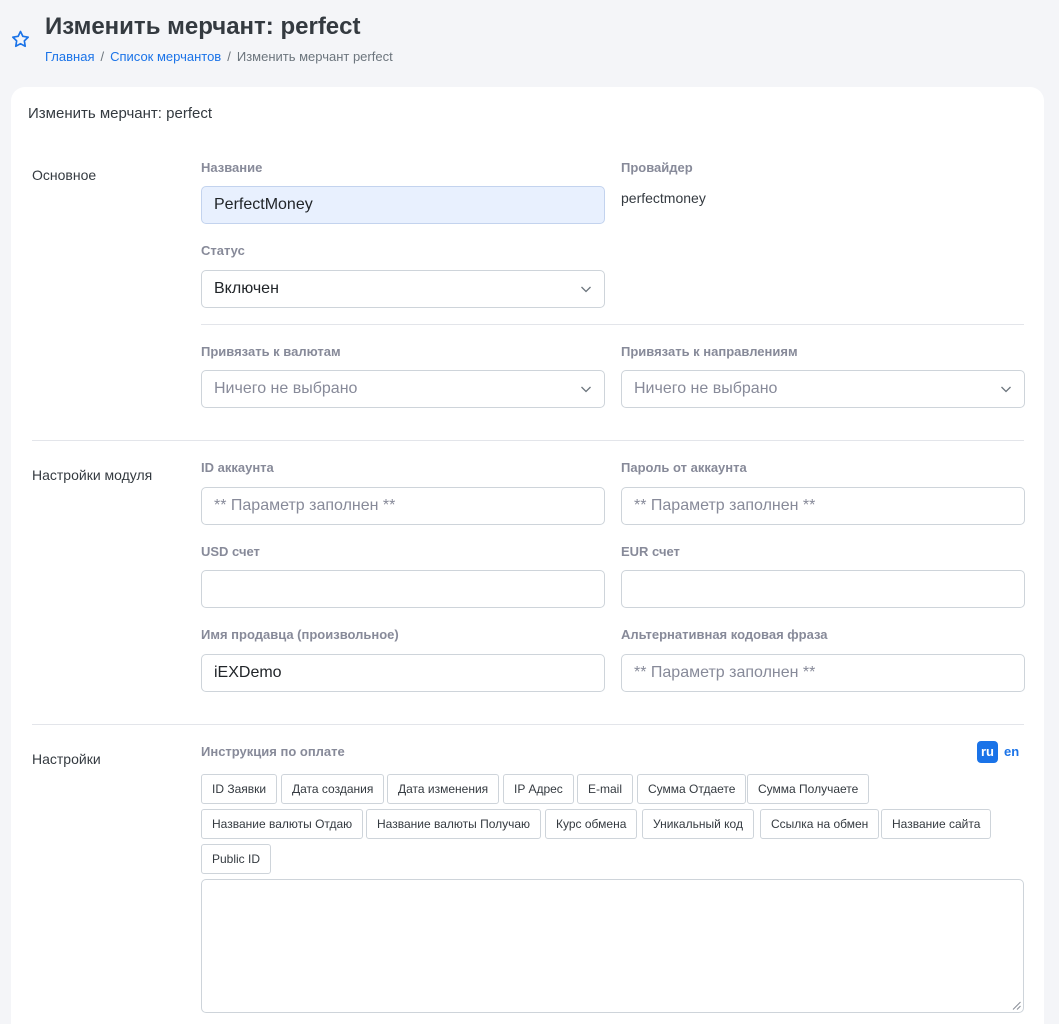 The width and height of the screenshot is (1059, 1024). What do you see at coordinates (314, 56) in the screenshot?
I see `breadcrumb-current: Изменить мерчант perfect` at bounding box center [314, 56].